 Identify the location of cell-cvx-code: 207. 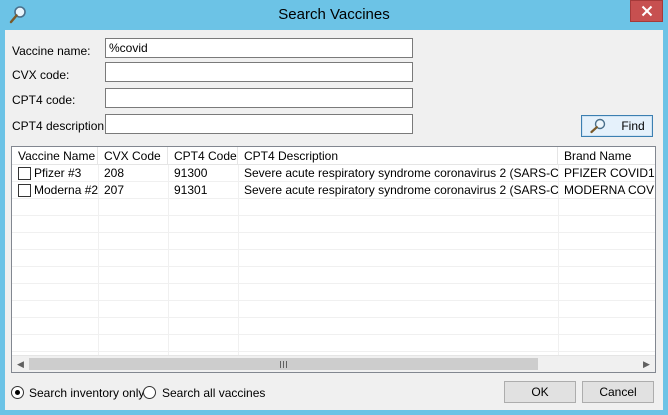
(114, 190).